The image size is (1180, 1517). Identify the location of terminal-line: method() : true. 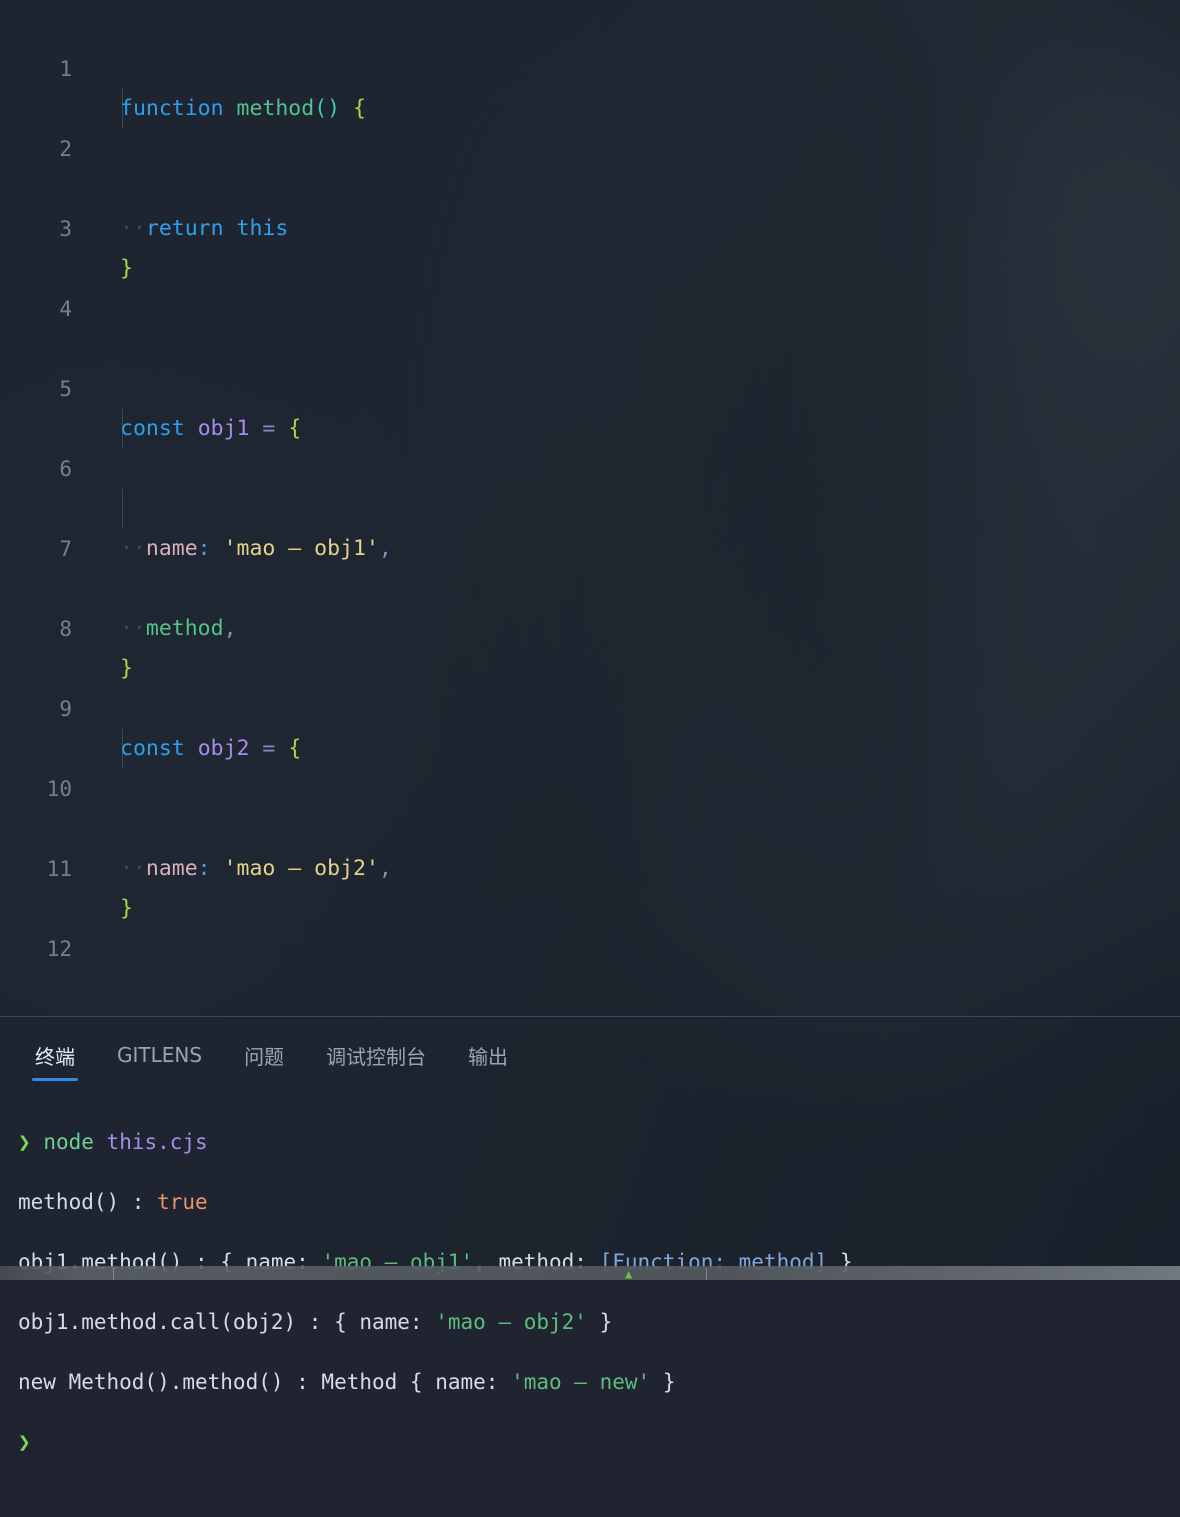
(590, 1202).